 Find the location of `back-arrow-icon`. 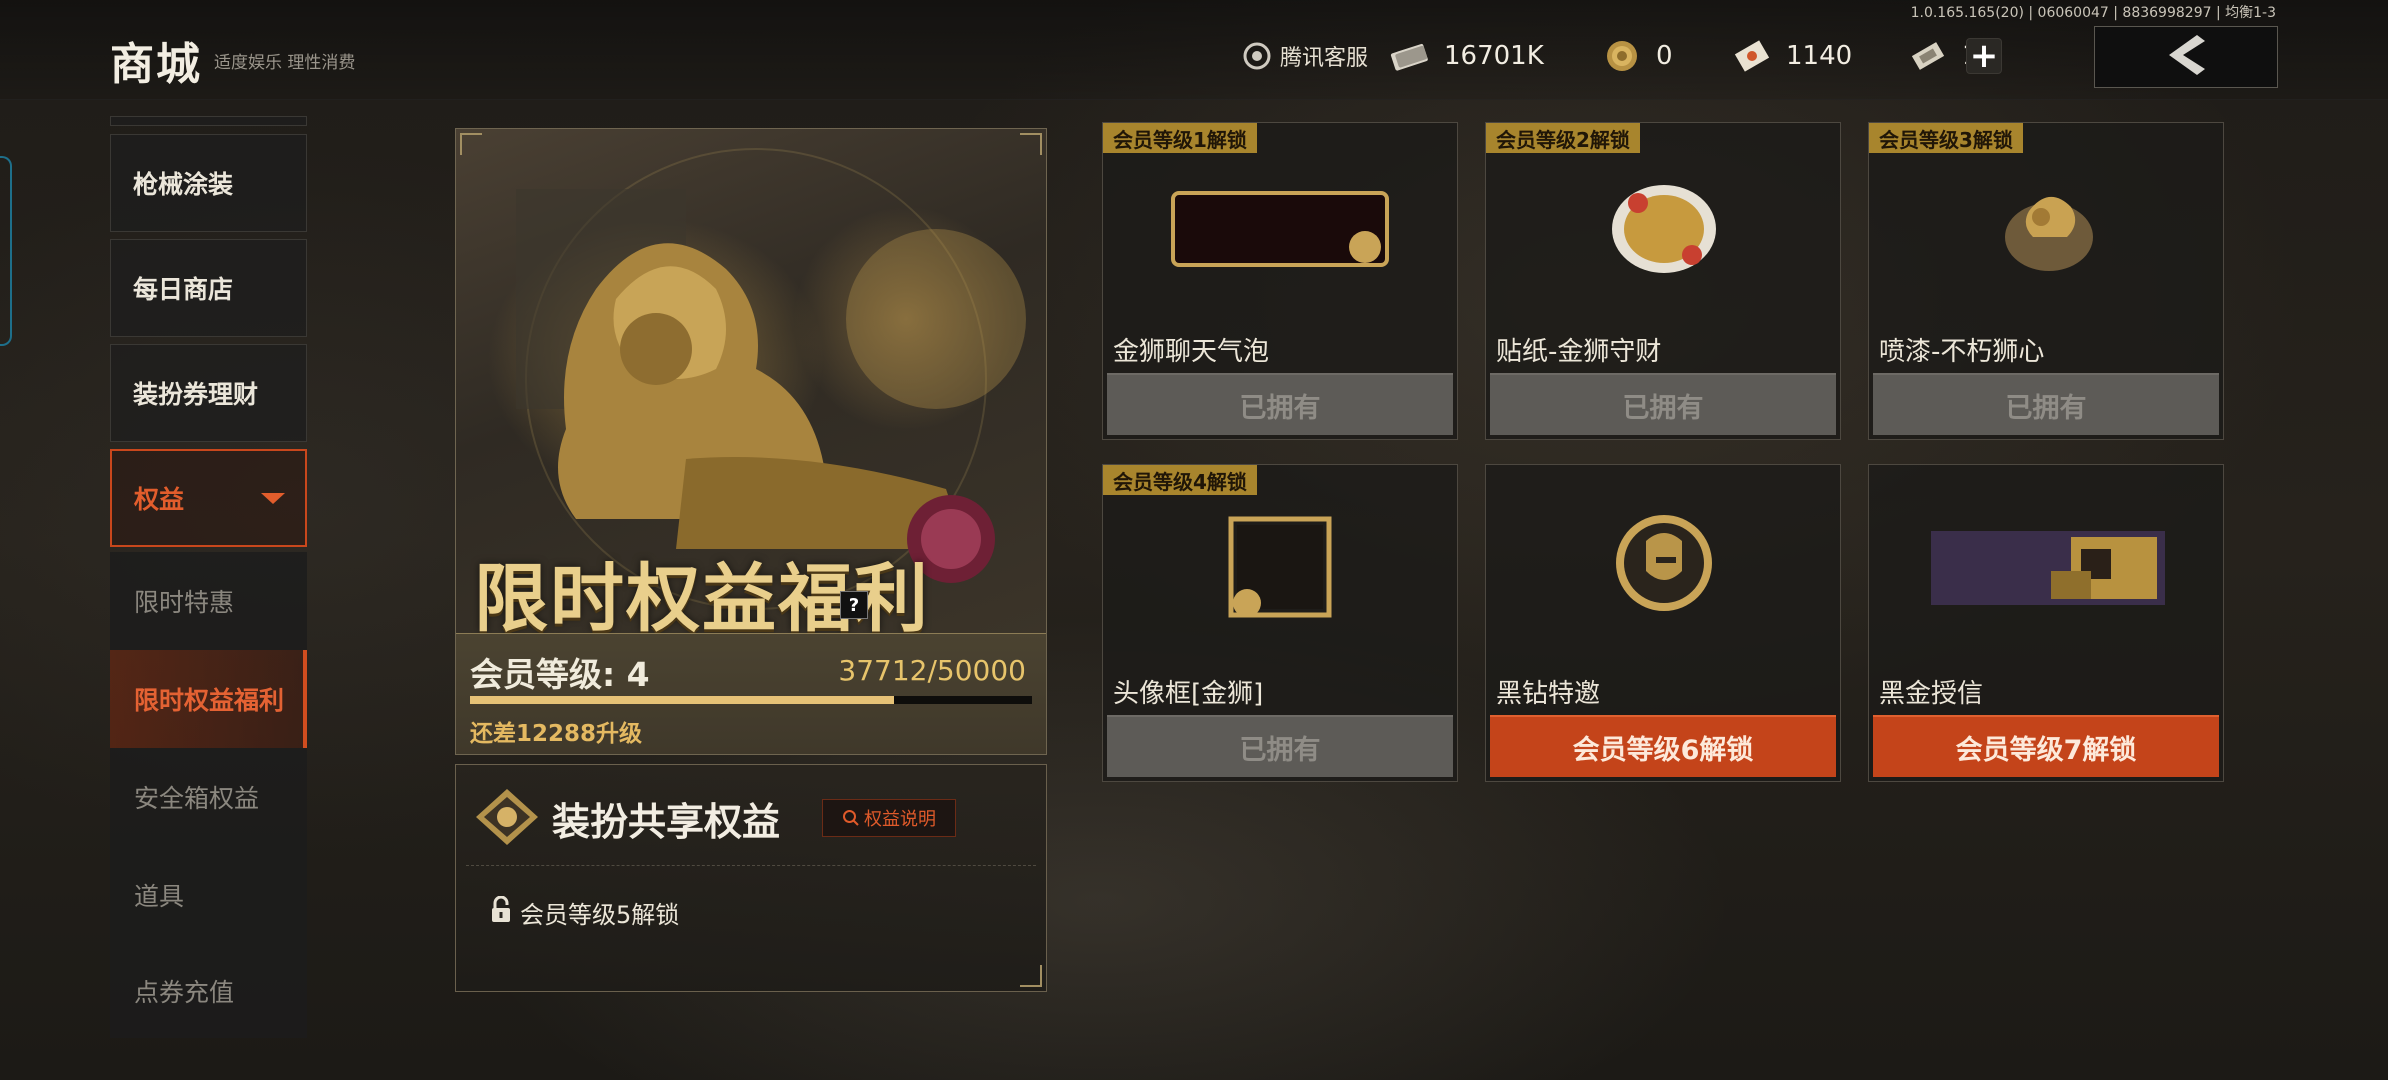

back-arrow-icon is located at coordinates (2186, 57).